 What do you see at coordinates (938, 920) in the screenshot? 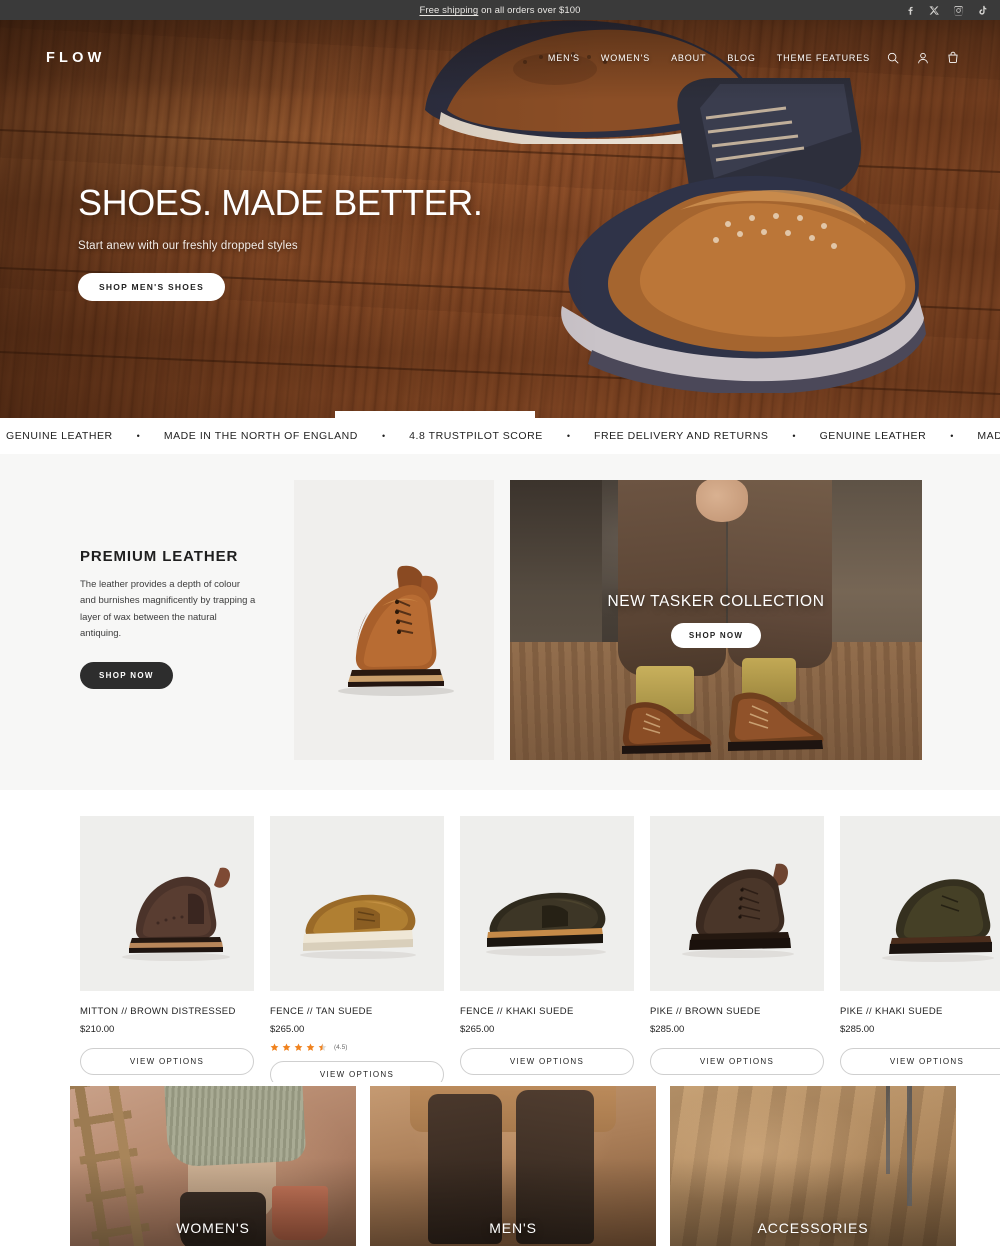
I see `pike-boot-khaki-suede` at bounding box center [938, 920].